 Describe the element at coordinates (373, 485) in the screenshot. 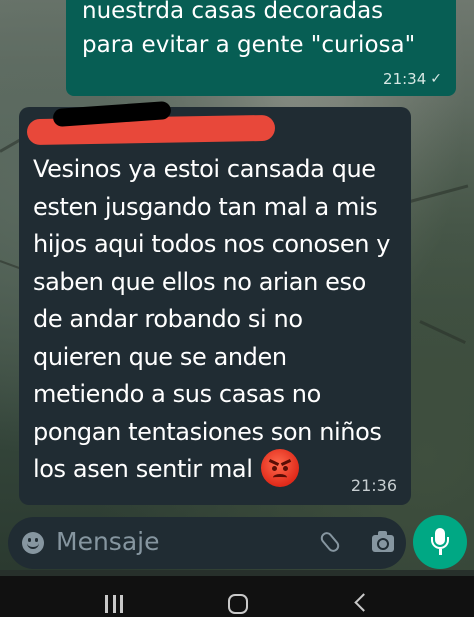

I see `incoming-message-time: 21:36` at that location.